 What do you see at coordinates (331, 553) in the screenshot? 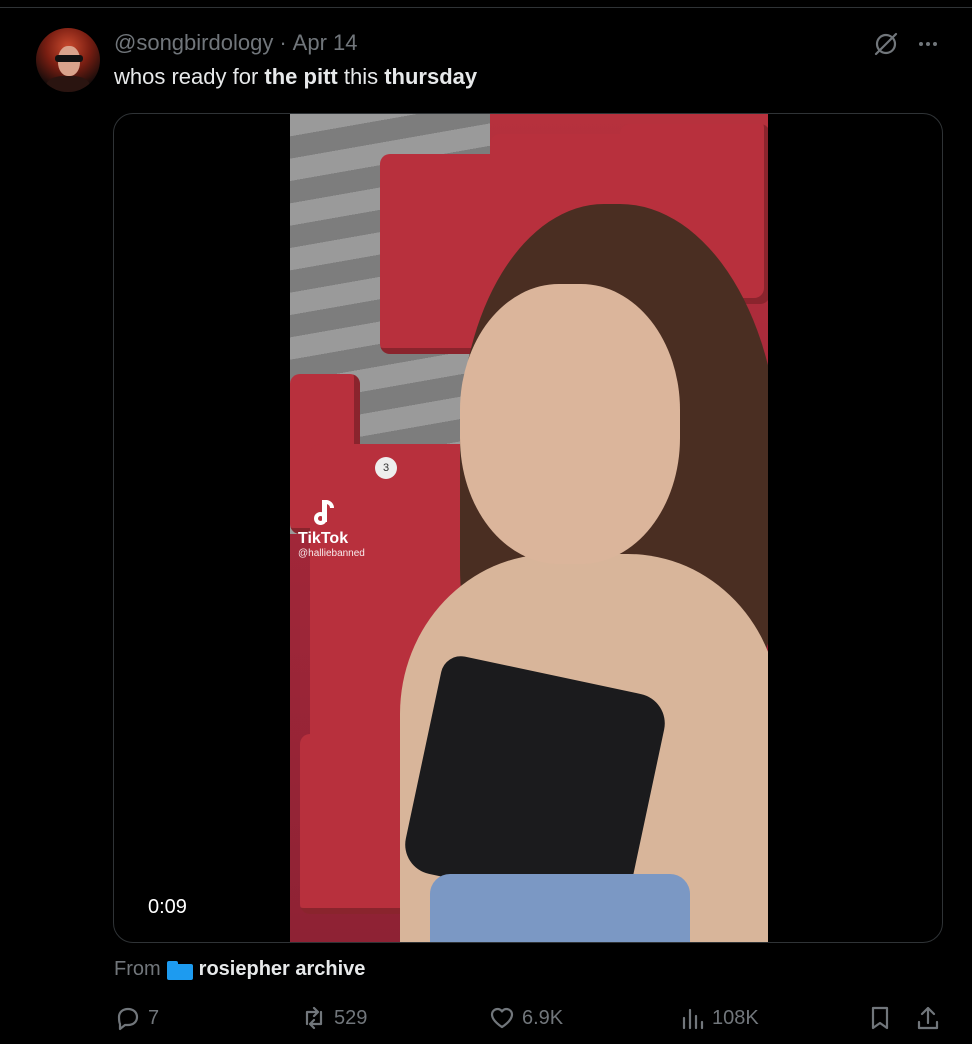
I see `tiktok-user: @halliebanned` at bounding box center [331, 553].